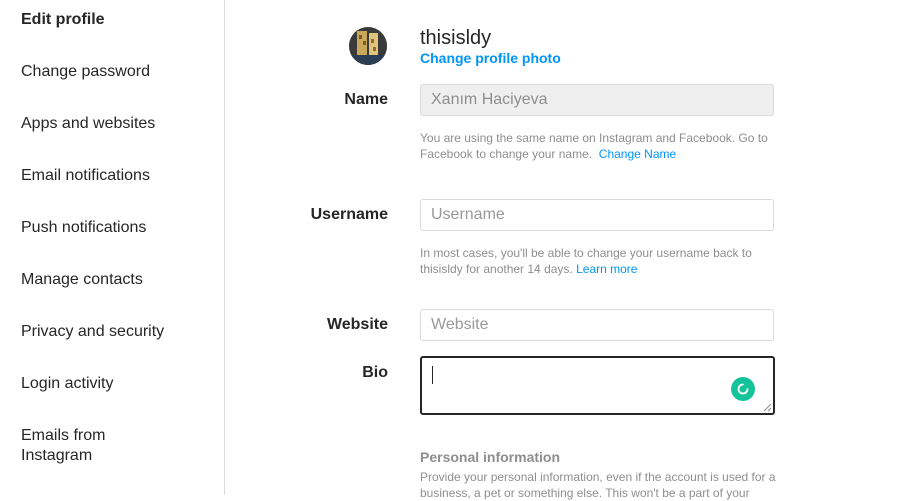 Image resolution: width=907 pixels, height=501 pixels. What do you see at coordinates (85, 72) in the screenshot?
I see `sidebar-item-change-password: Change password` at bounding box center [85, 72].